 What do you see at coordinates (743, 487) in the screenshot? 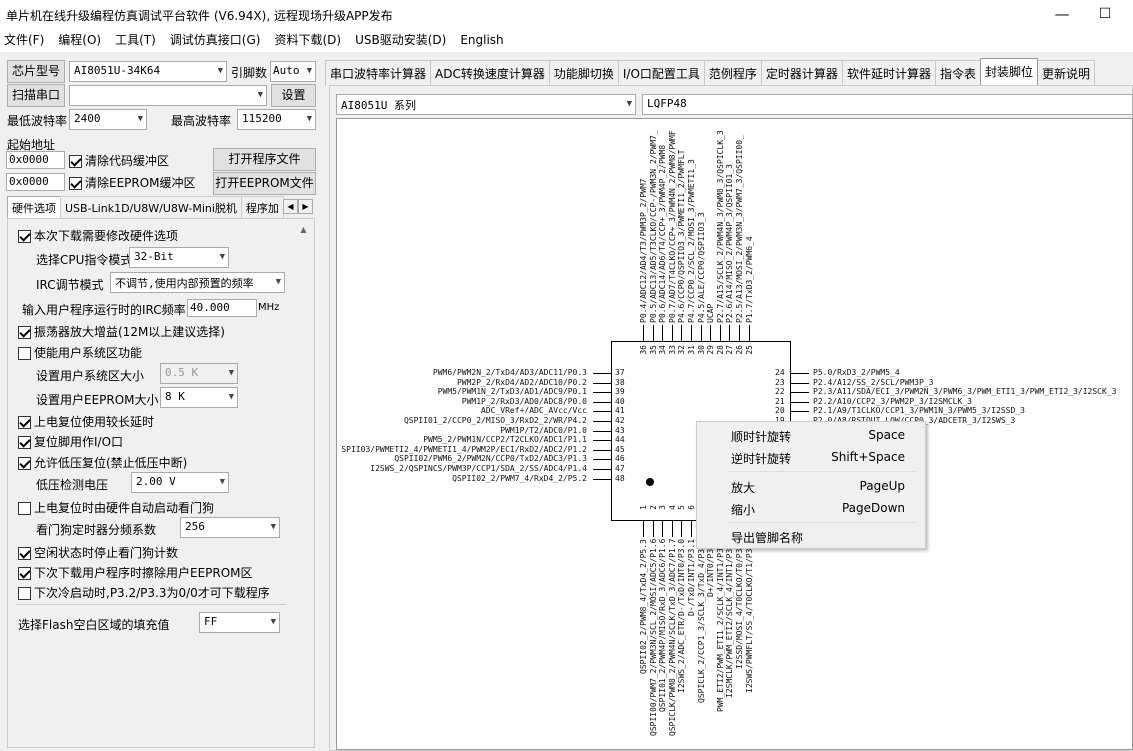
I see `menu-zoom-in: 放大` at bounding box center [743, 487].